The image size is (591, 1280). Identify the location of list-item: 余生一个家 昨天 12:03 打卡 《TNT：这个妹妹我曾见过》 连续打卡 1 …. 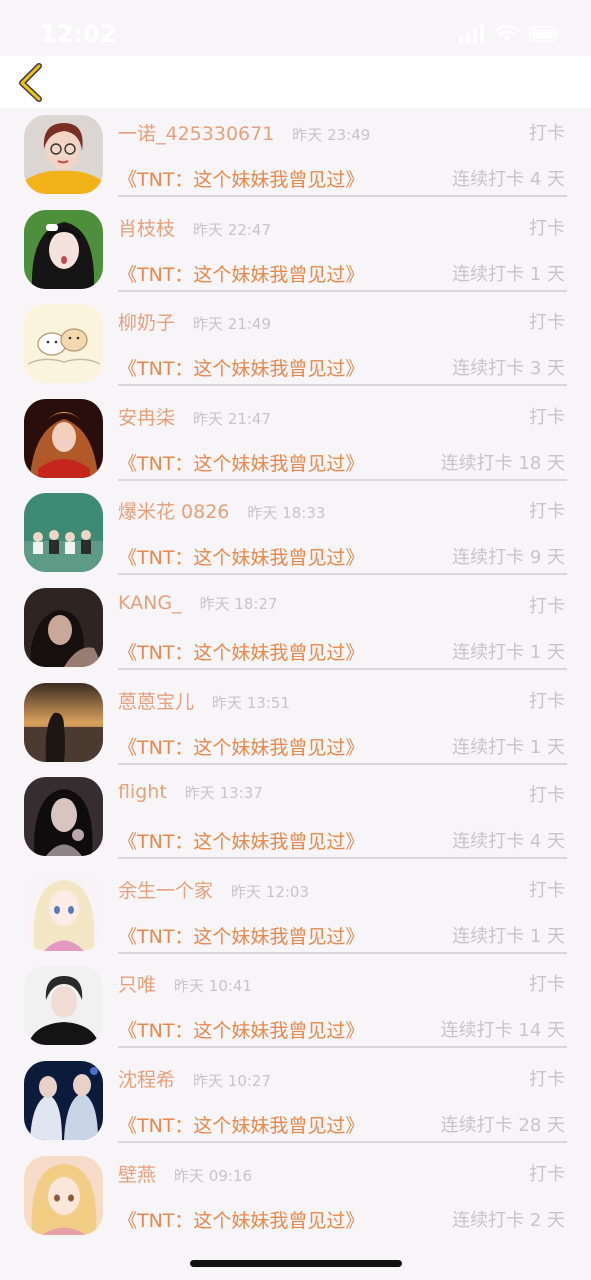
(295, 912).